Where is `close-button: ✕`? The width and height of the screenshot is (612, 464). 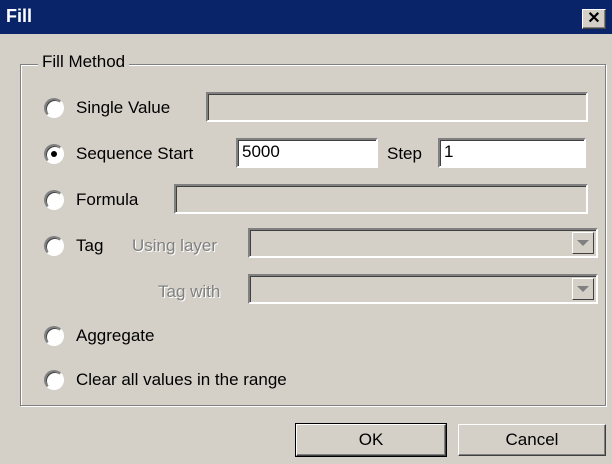
close-button: ✕ is located at coordinates (594, 19).